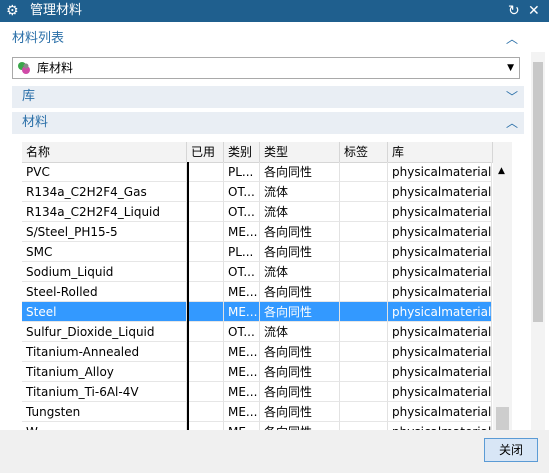 This screenshot has width=549, height=473. I want to click on column-header-tag: 标签, so click(364, 152).